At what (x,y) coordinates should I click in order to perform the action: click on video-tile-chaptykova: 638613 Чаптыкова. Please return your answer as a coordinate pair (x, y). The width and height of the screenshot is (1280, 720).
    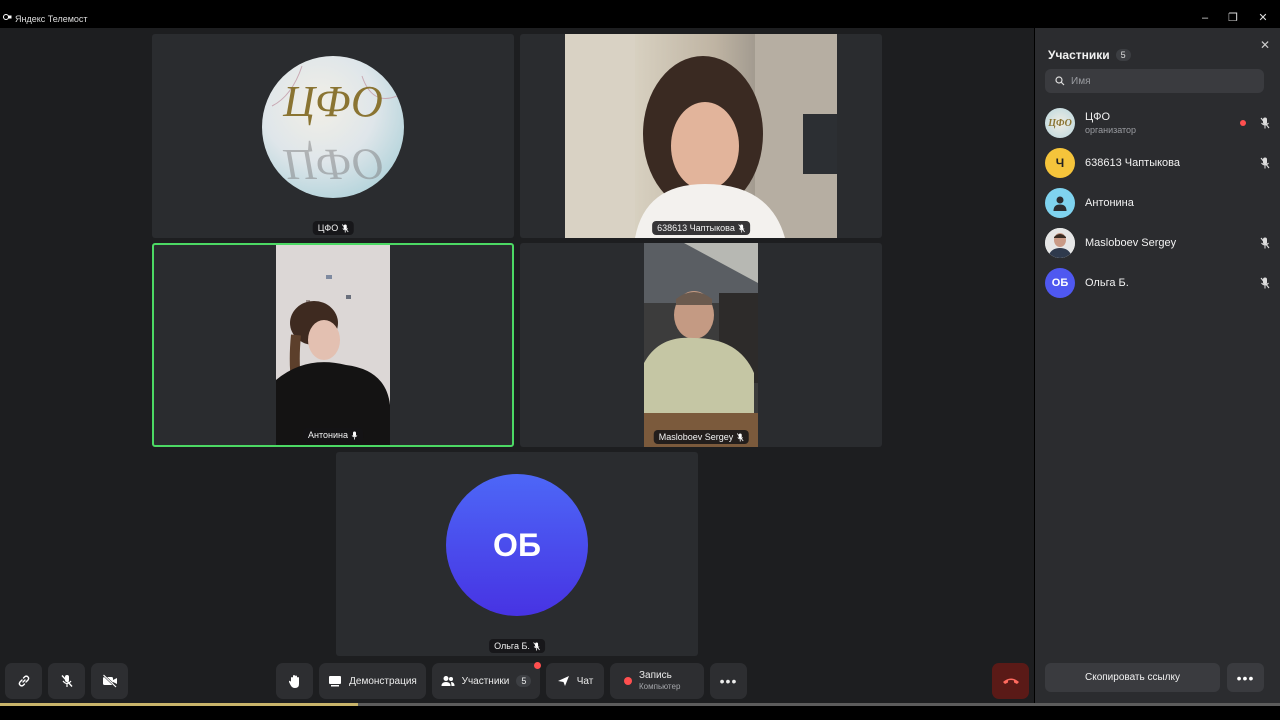
    Looking at the image, I should click on (701, 136).